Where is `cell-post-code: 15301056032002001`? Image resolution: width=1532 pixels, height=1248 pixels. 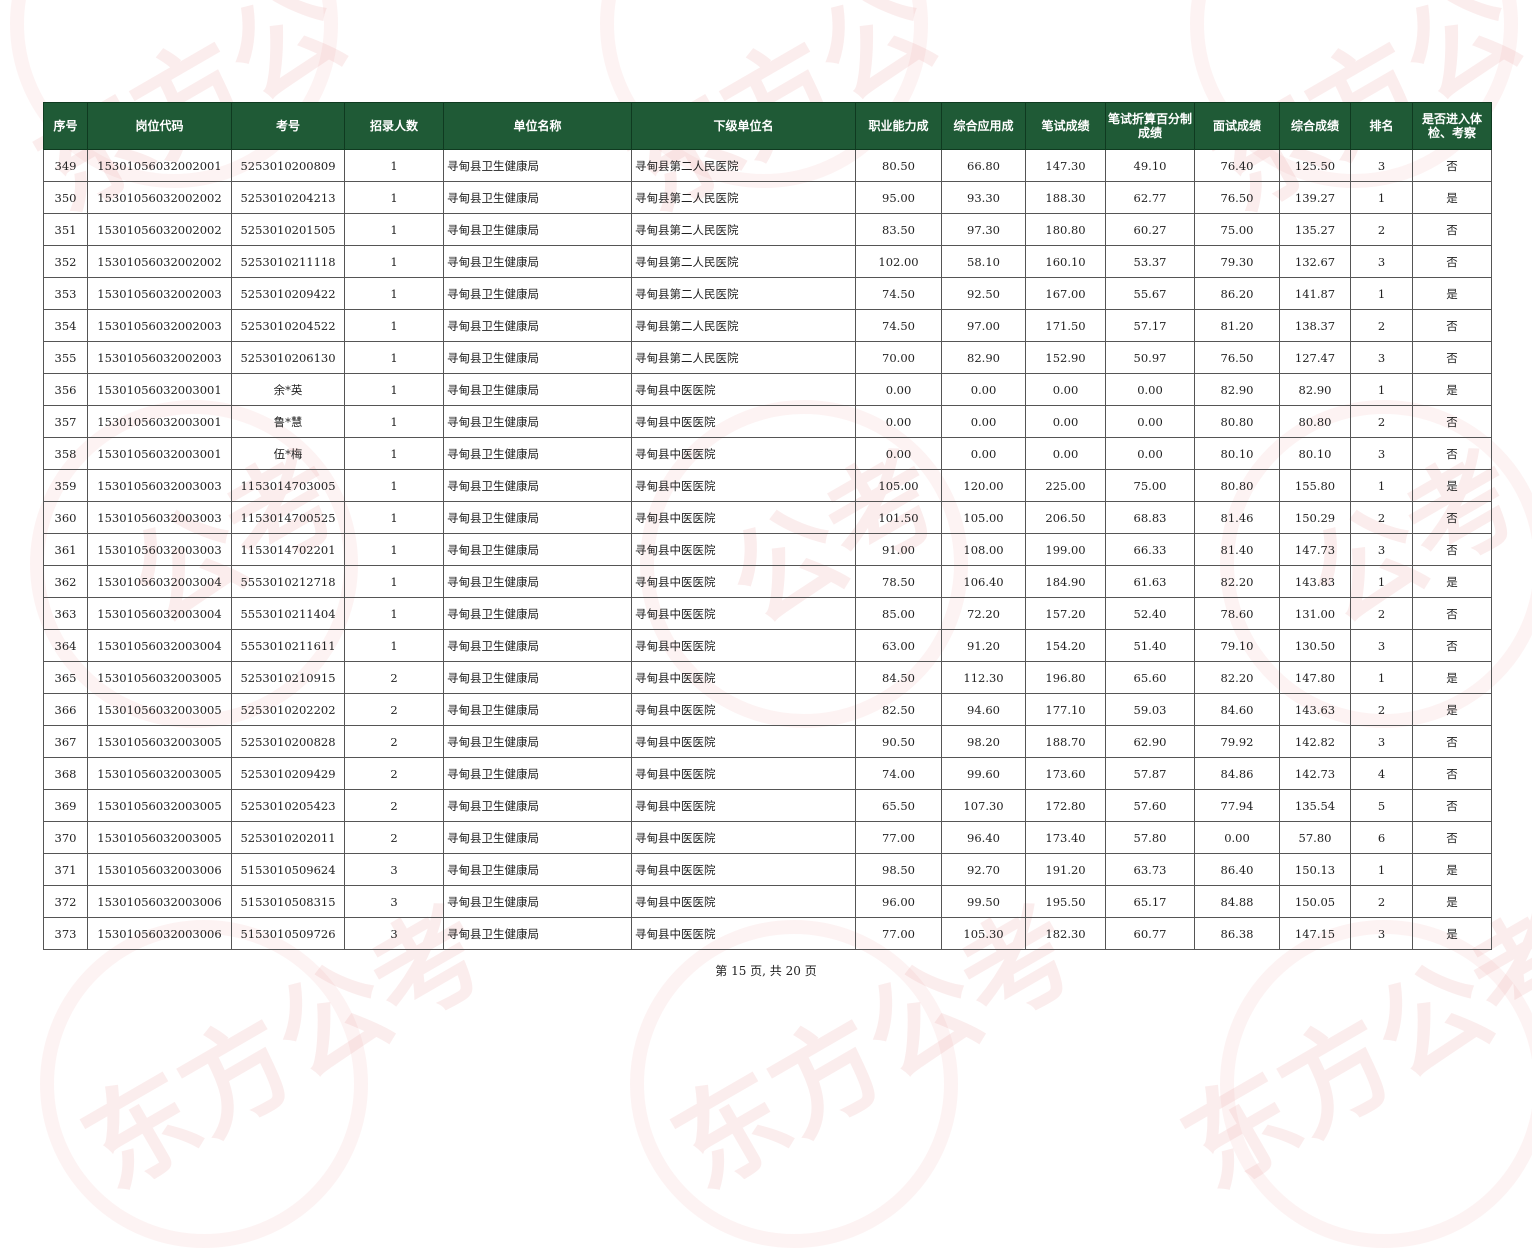 cell-post-code: 15301056032002001 is located at coordinates (159, 165).